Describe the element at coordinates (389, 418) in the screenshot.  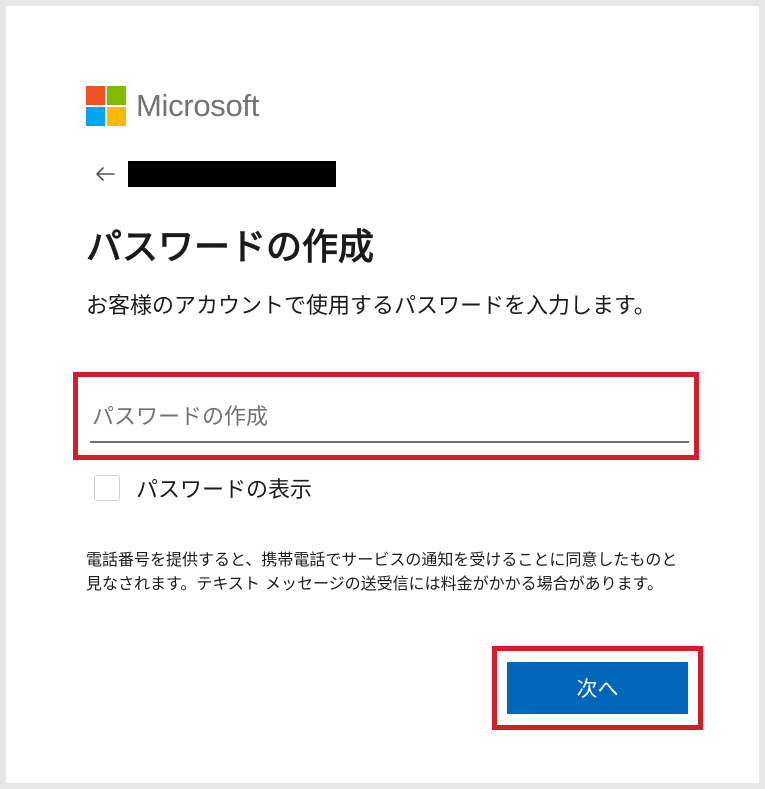
I see `password-input` at that location.